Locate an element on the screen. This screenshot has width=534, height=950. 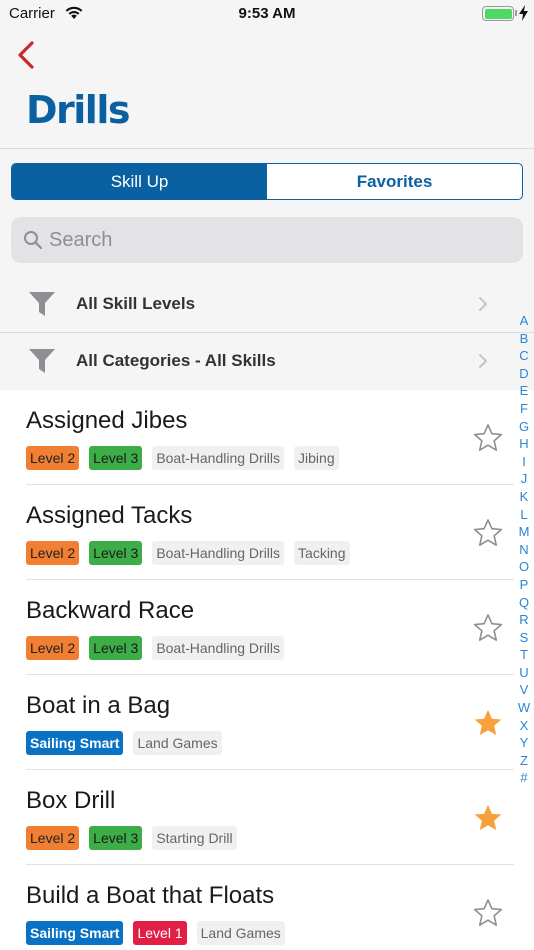
index-letter: I is located at coordinates (524, 462).